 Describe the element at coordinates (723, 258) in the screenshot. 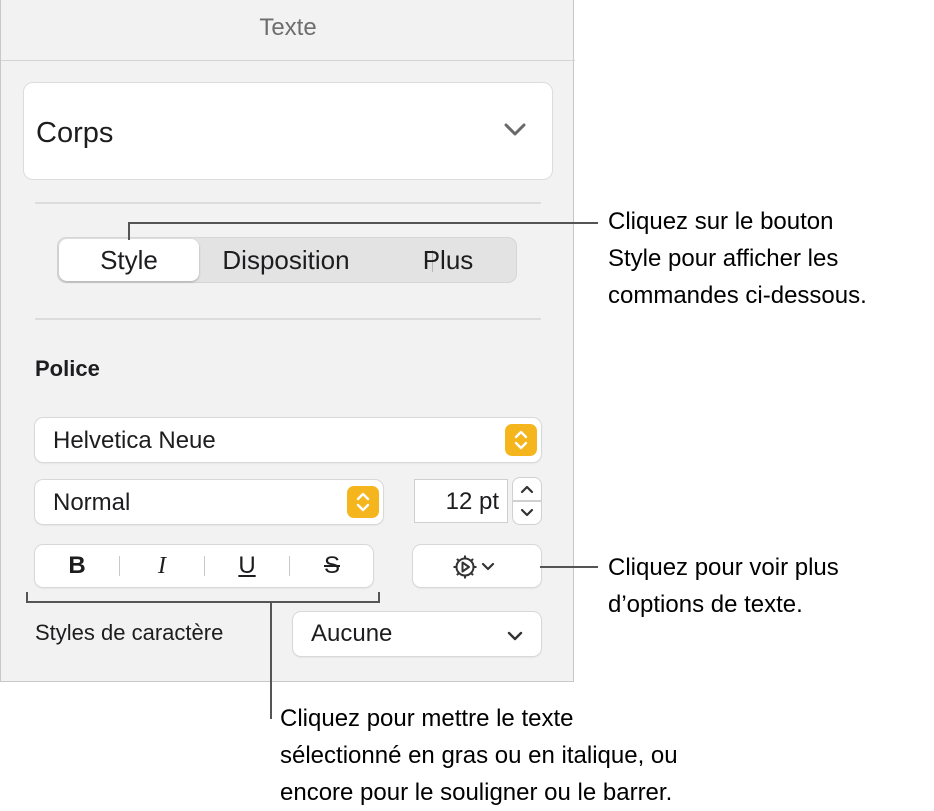

I see `callout-line: Style pour afficher les` at that location.